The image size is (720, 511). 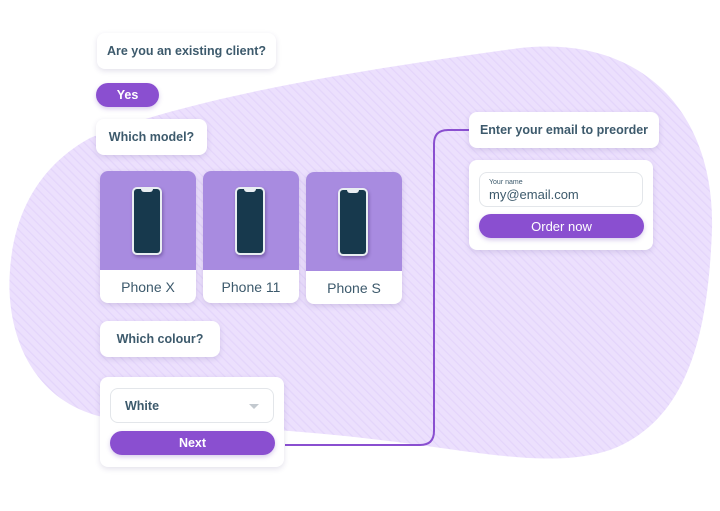 I want to click on next-button-label: Next, so click(x=192, y=443).